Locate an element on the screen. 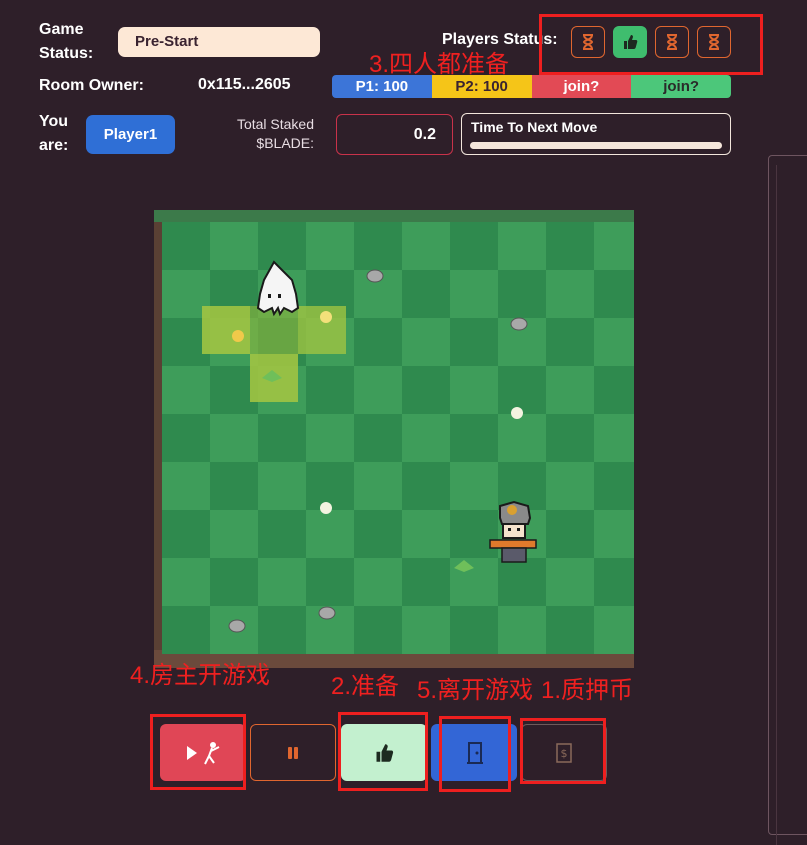 This screenshot has width=807, height=845. annotation-leave: 5.离开游戏 is located at coordinates (475, 690).